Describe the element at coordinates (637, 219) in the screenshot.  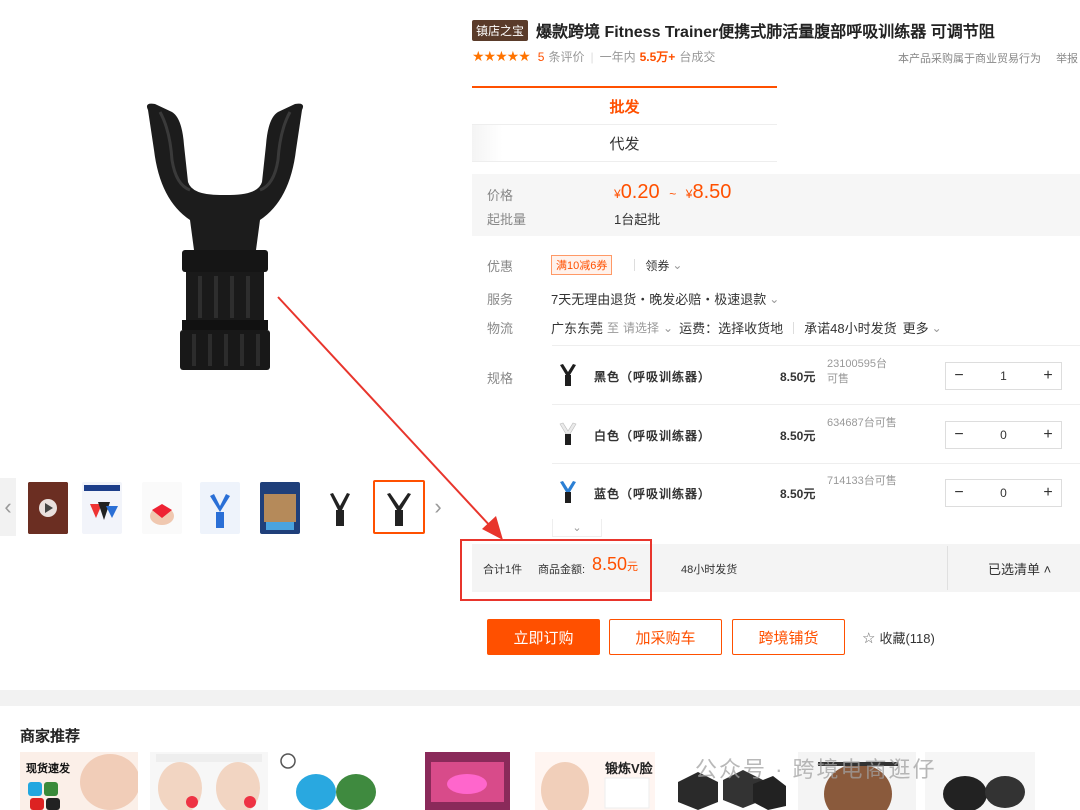
I see `moq-value: 1台起批` at that location.